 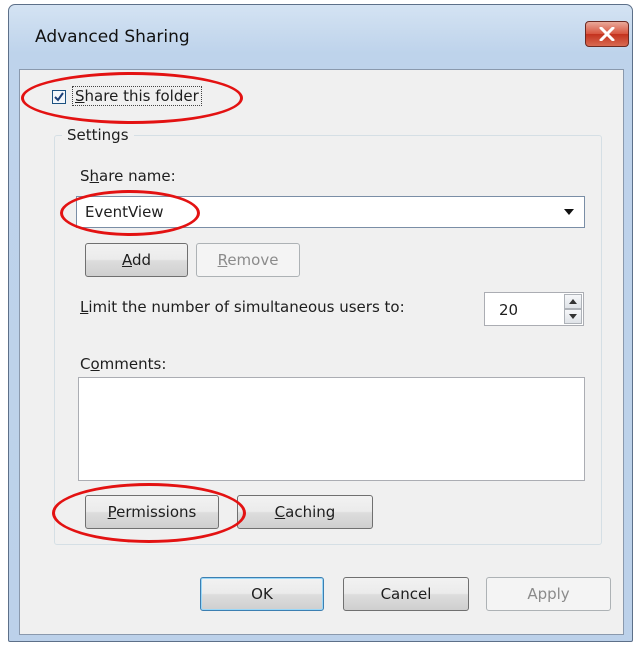 I want to click on close-button, so click(x=607, y=34).